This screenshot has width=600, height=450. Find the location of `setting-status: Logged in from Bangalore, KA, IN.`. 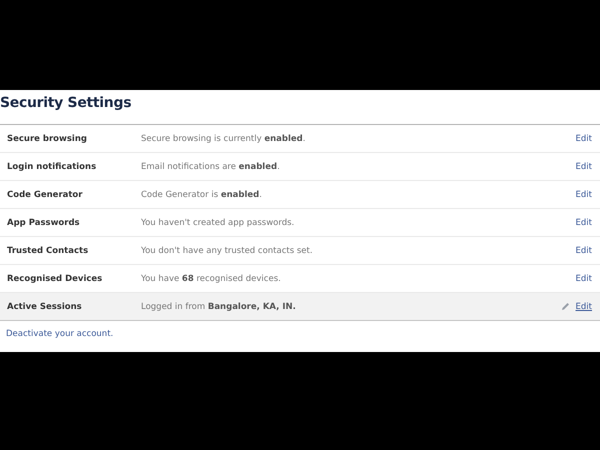

setting-status: Logged in from Bangalore, KA, IN. is located at coordinates (219, 307).